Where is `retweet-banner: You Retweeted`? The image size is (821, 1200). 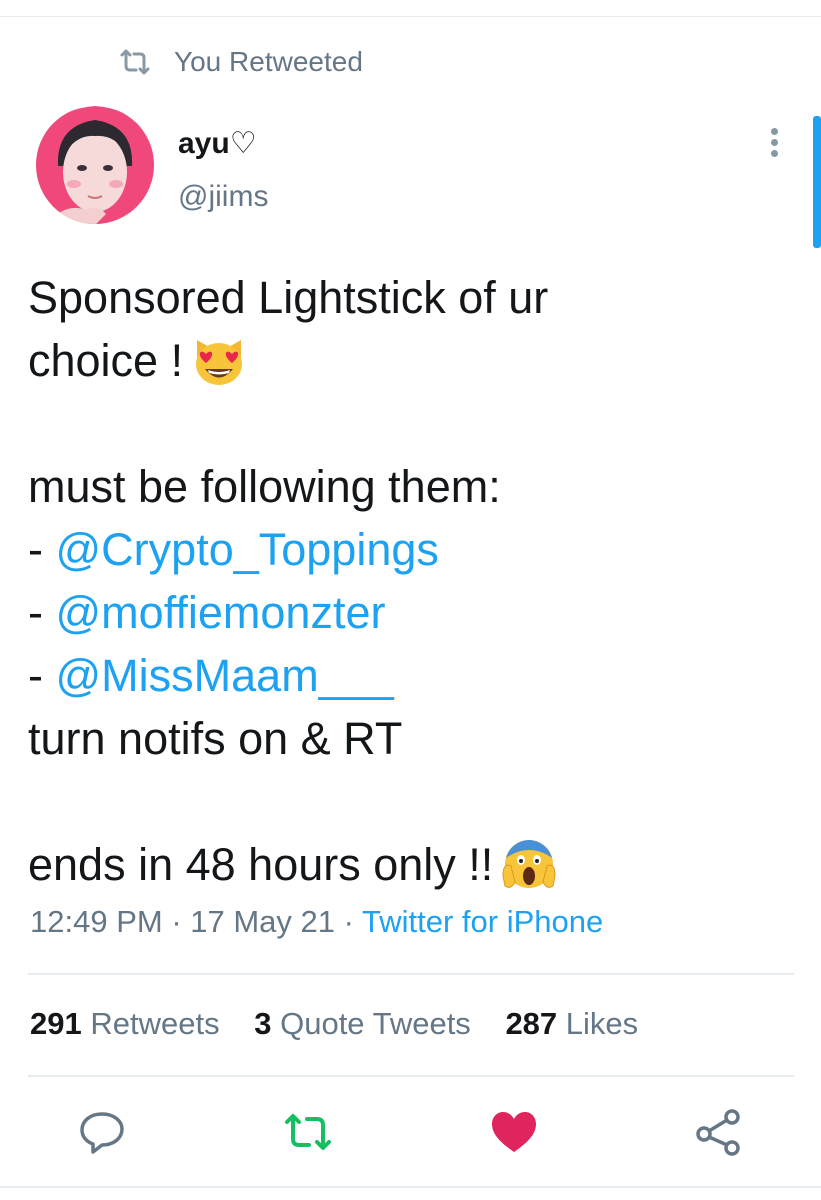
retweet-banner: You Retweeted is located at coordinates (240, 62).